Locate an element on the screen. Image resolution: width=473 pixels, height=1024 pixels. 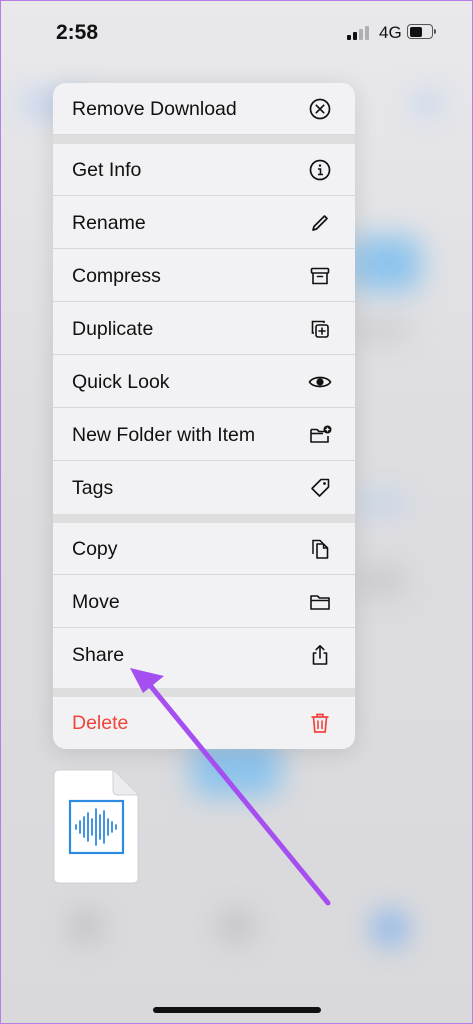
archive-box-icon is located at coordinates (320, 276).